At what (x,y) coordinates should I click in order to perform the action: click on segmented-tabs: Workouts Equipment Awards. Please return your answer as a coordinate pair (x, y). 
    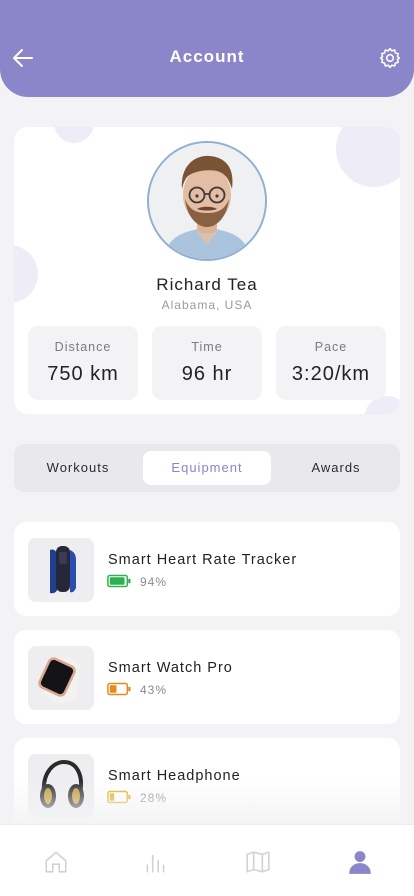
    Looking at the image, I should click on (207, 468).